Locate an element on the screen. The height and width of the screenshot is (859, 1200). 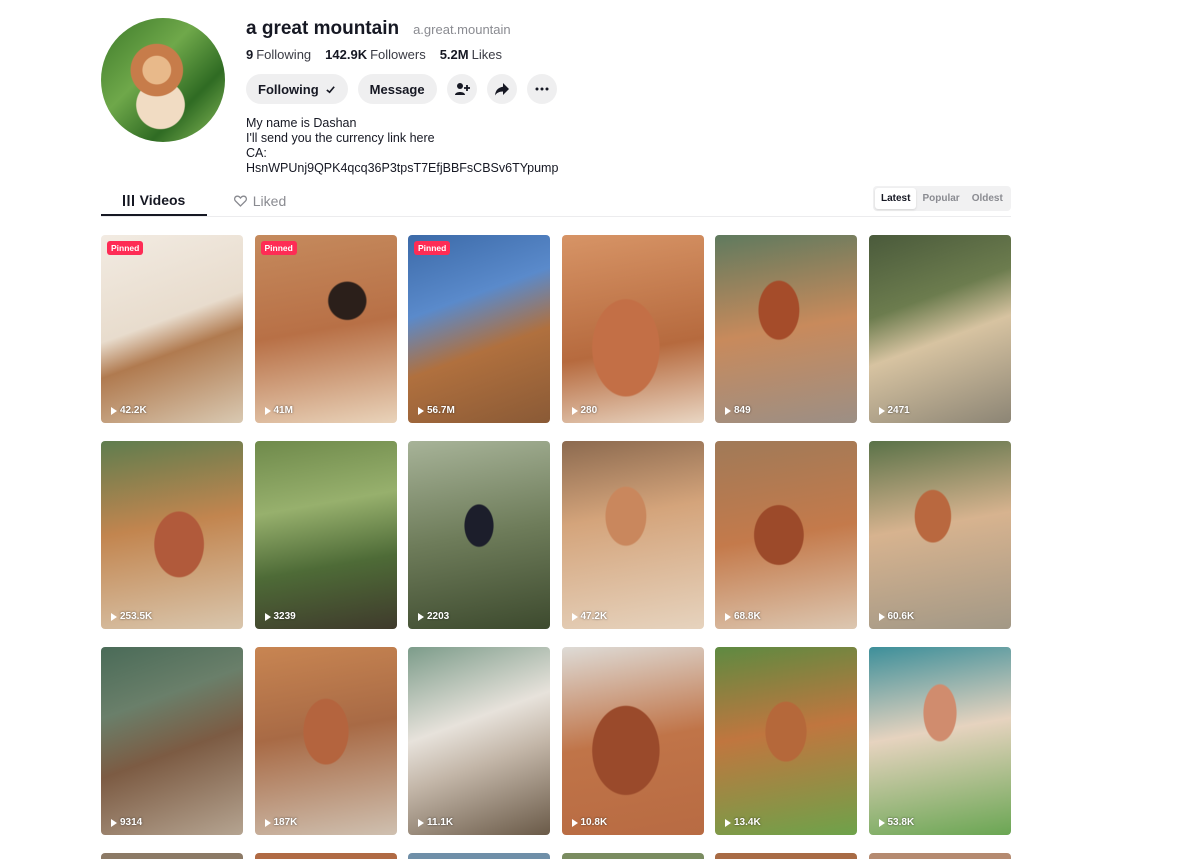
view-count-label: 41M is located at coordinates (283, 410).